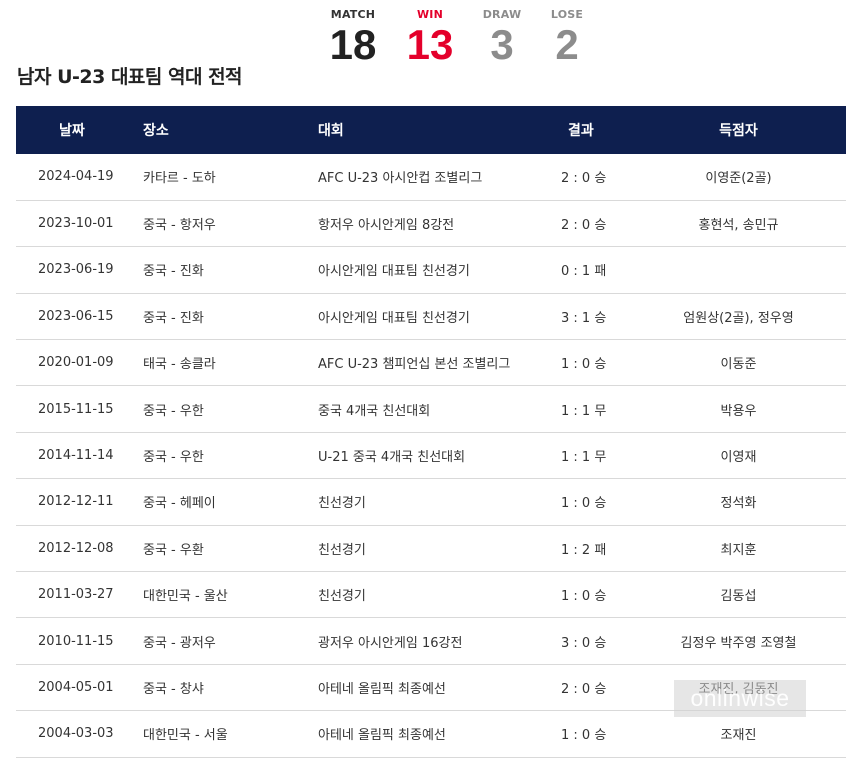 This screenshot has width=846, height=758. Describe the element at coordinates (203, 595) in the screenshot. I see `cell-venue: 대한민국 - 울산` at that location.